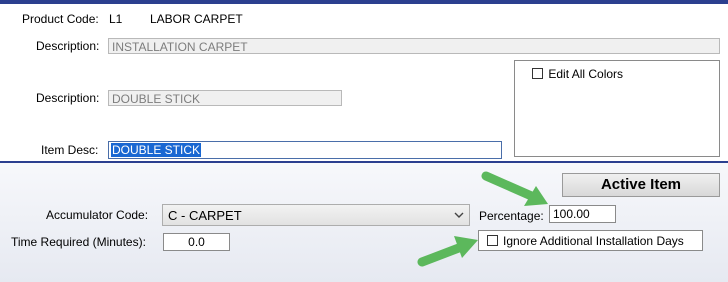  I want to click on item-desc-label: Item Desc:, so click(70, 150).